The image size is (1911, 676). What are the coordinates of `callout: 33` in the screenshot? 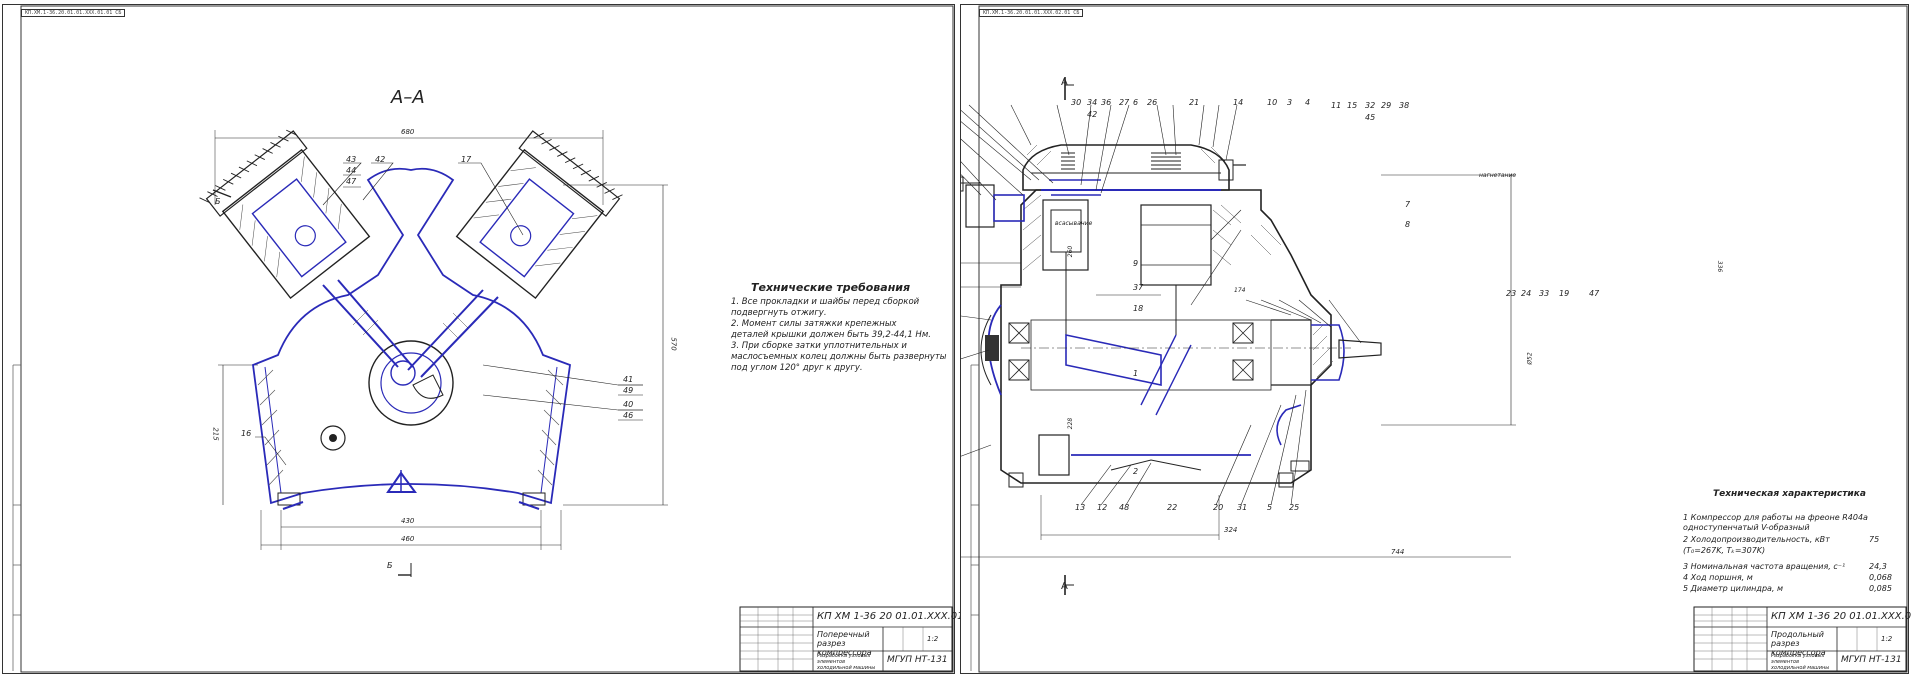 It's located at (1544, 293).